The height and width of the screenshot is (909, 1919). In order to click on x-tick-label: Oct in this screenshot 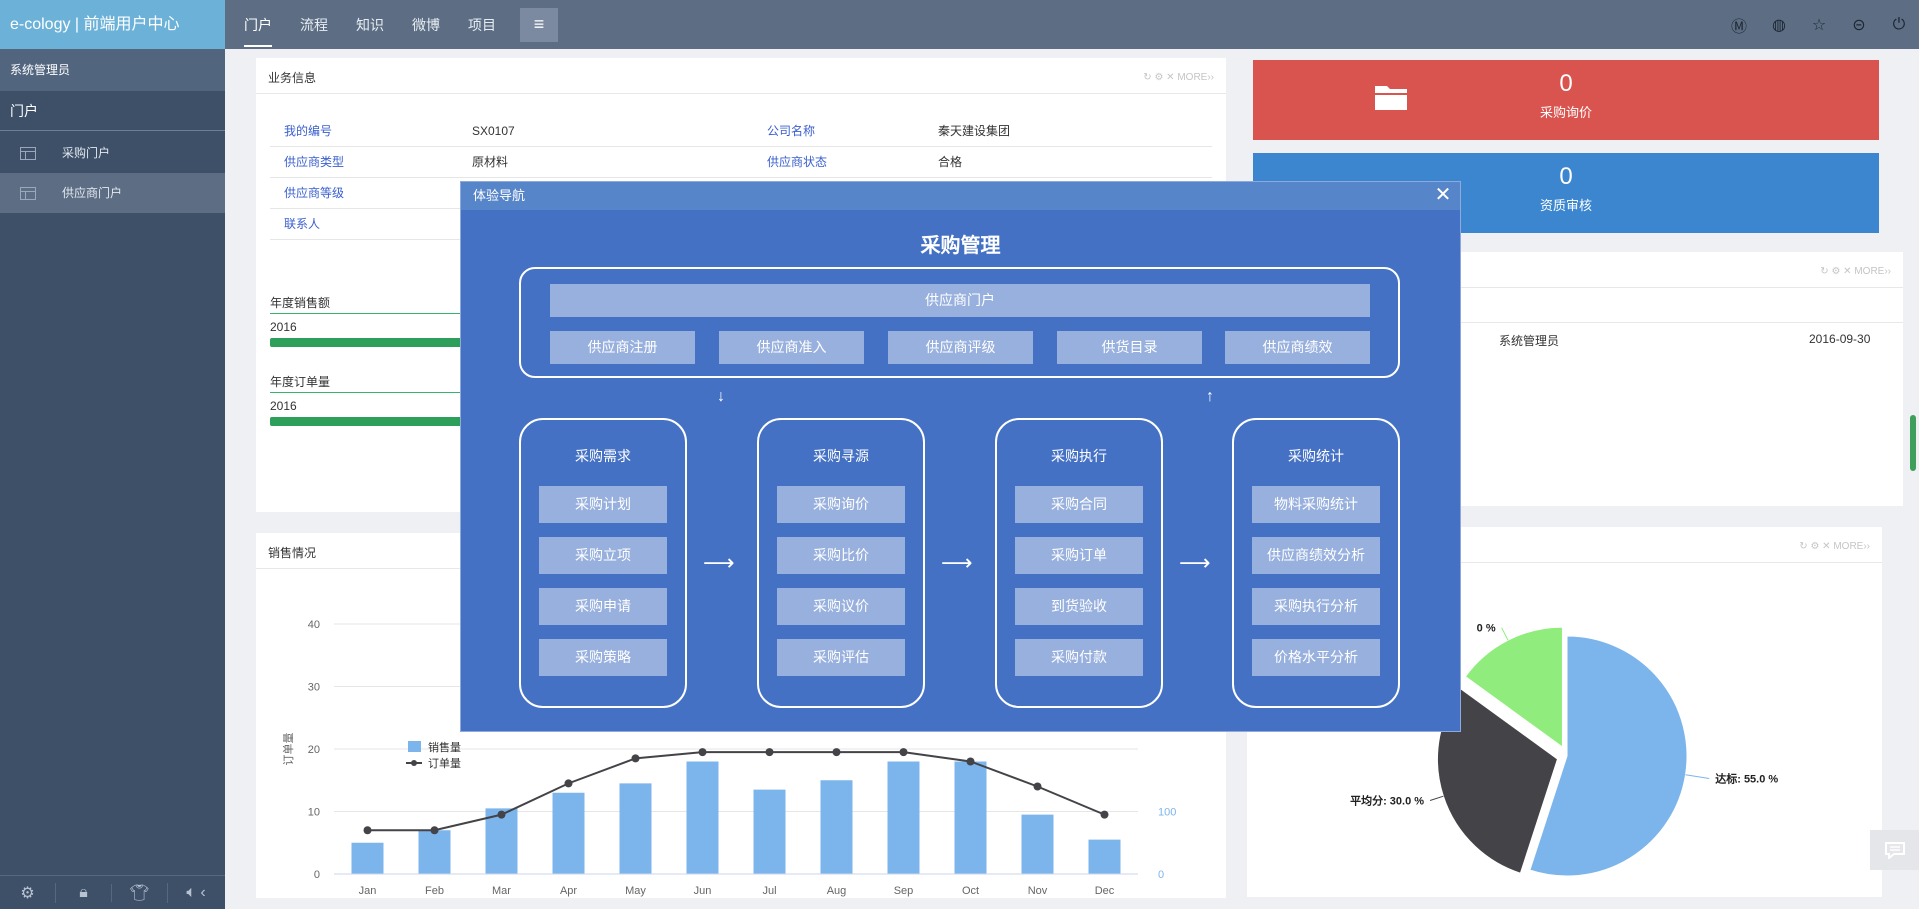, I will do `click(970, 891)`.